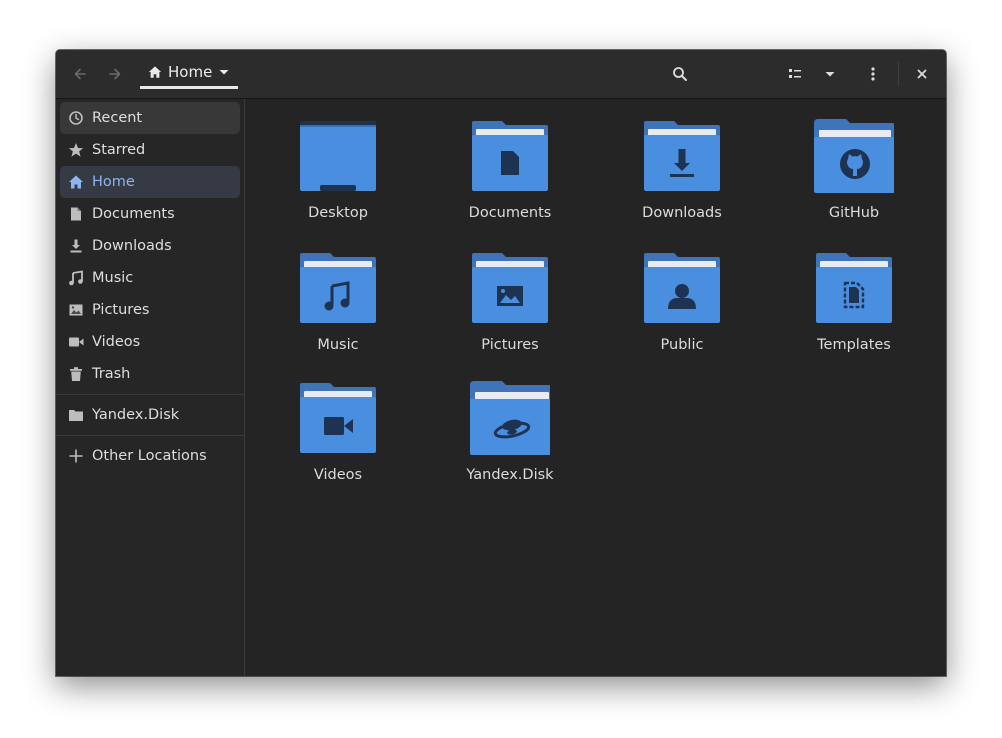 This screenshot has width=1002, height=738. I want to click on sidebar-item-recent: Recent, so click(150, 118).